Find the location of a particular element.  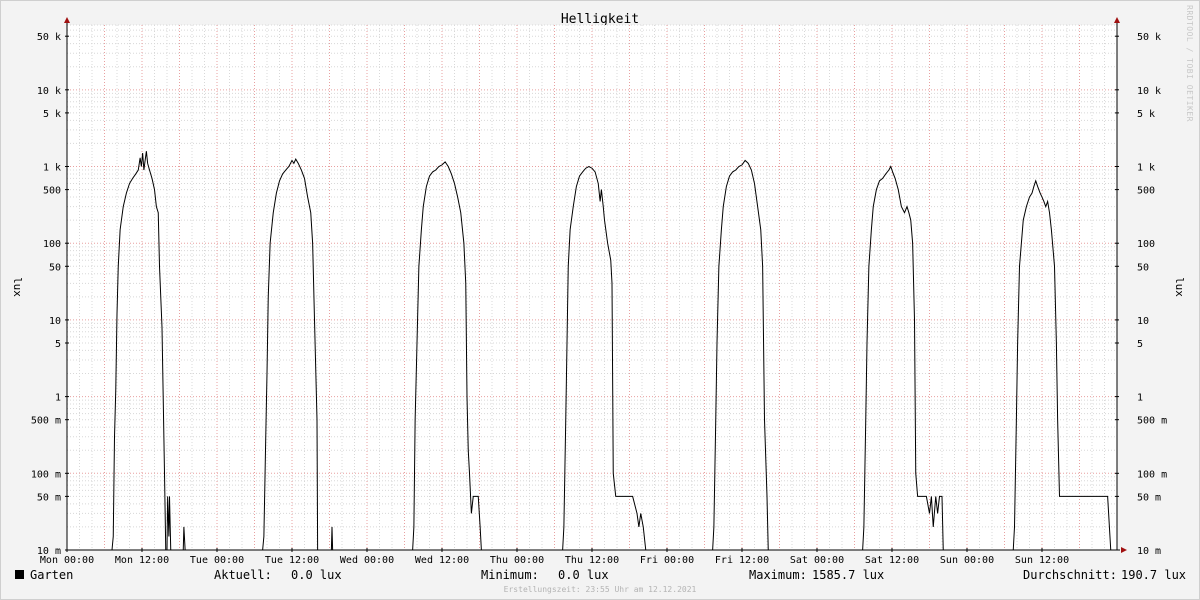

x-tick-label: Sat 00:00 is located at coordinates (817, 560).